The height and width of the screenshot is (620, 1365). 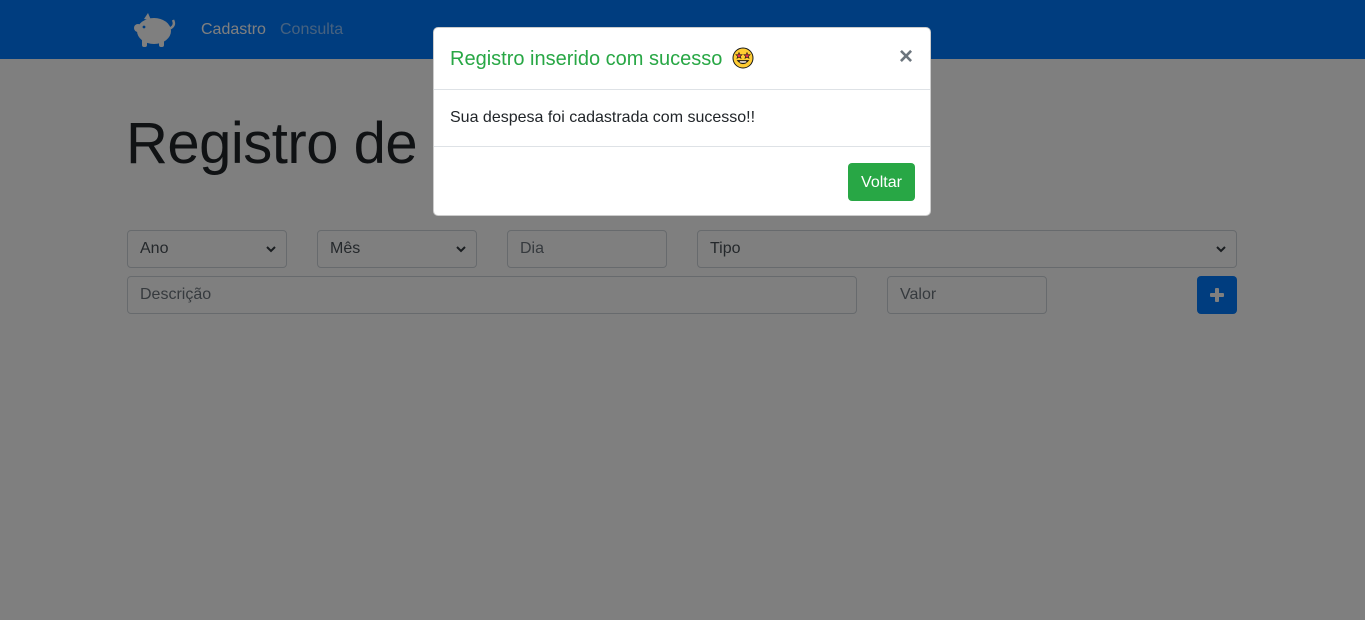 What do you see at coordinates (743, 58) in the screenshot?
I see `star-struck-emoji-icon` at bounding box center [743, 58].